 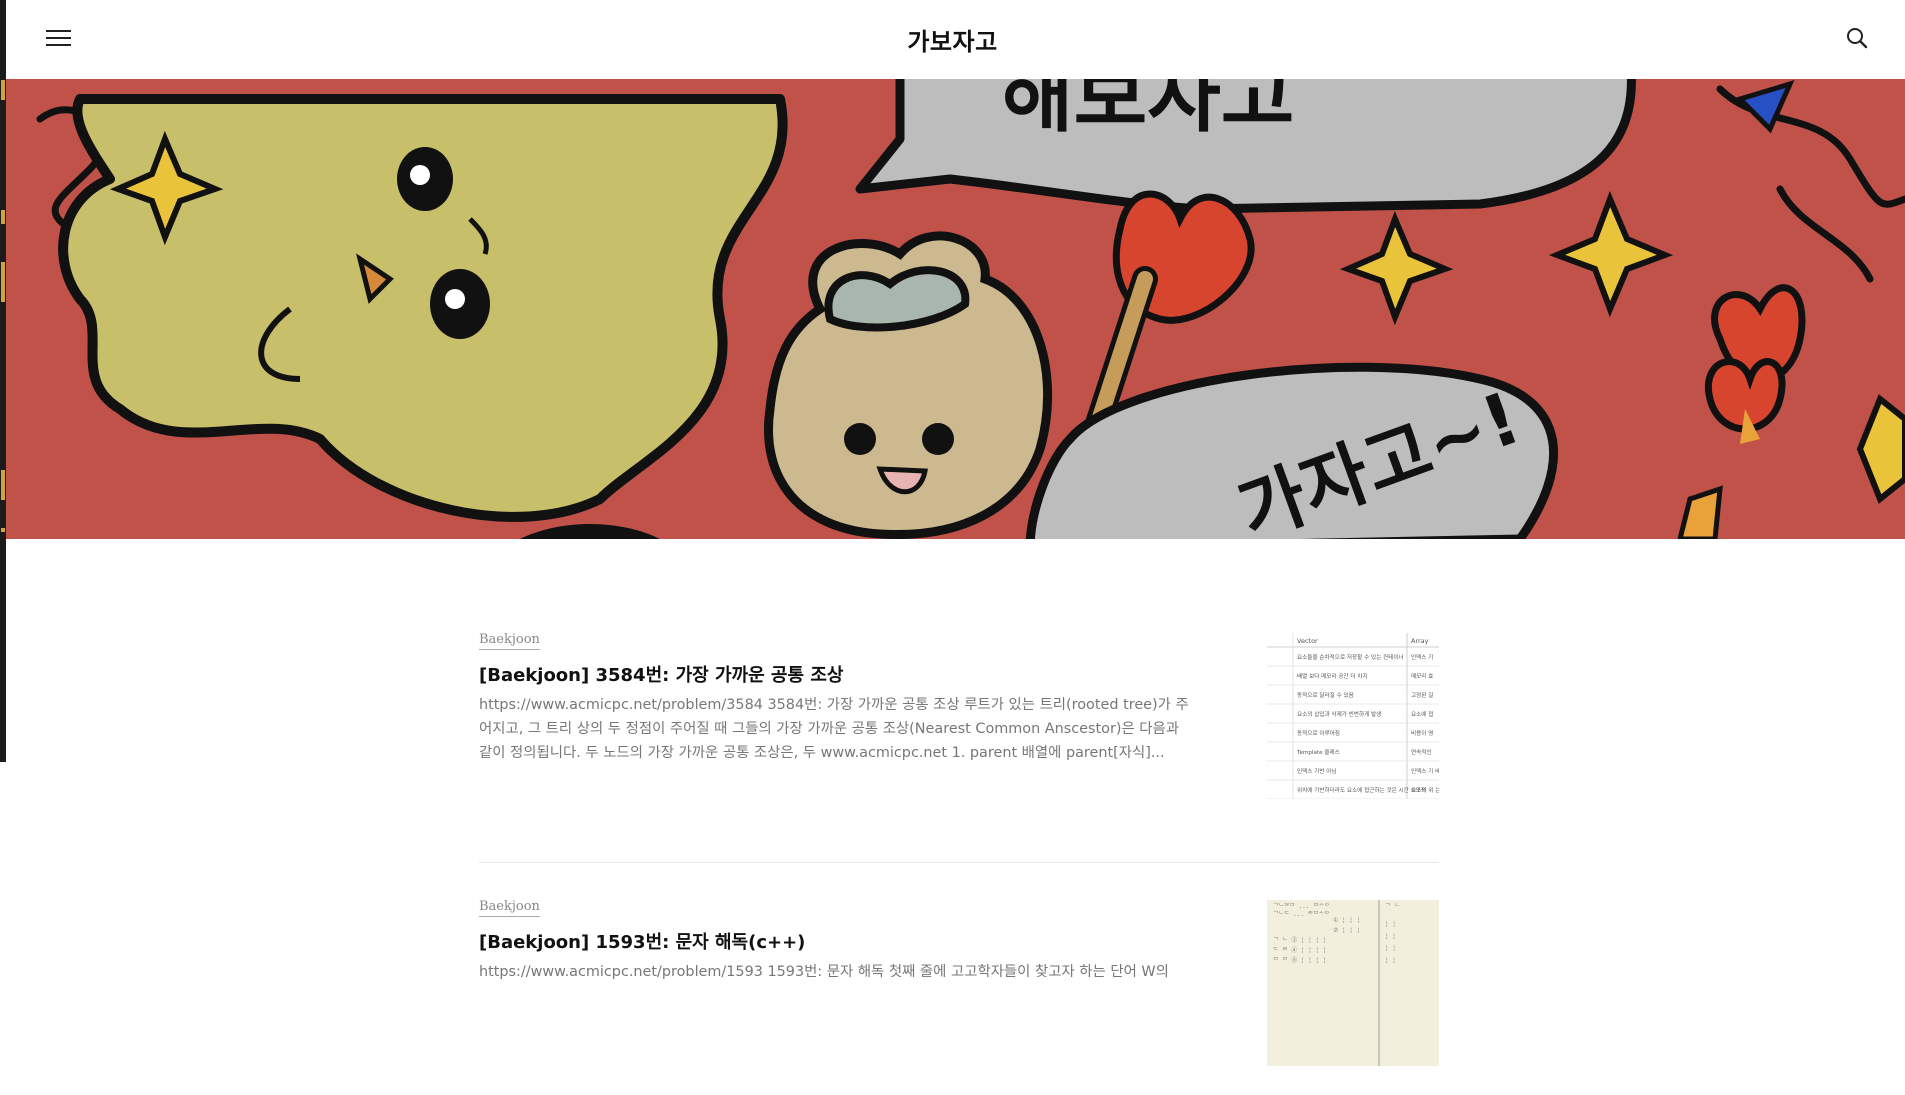 I want to click on thumb-header-1: Vector, so click(x=1307, y=641).